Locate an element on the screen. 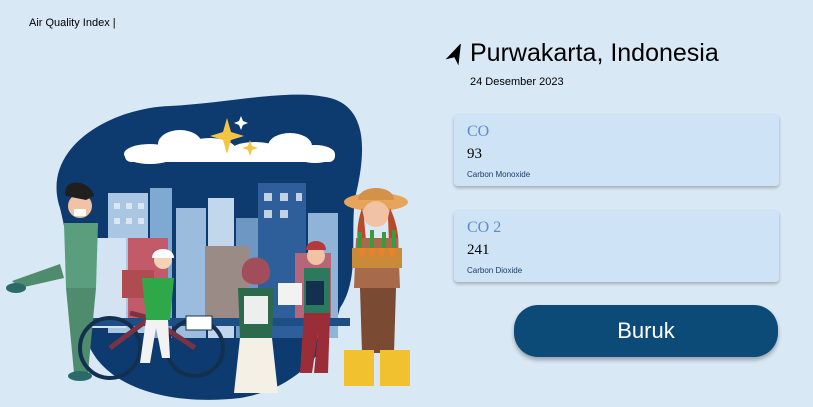  navigation-arrow-icon is located at coordinates (453, 55).